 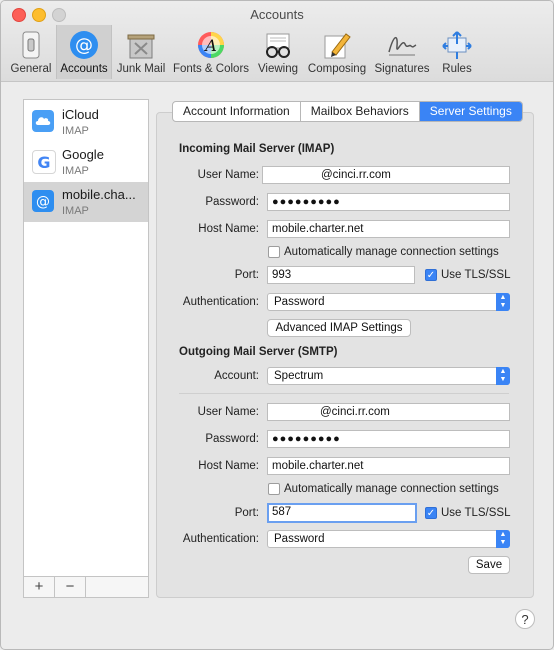 What do you see at coordinates (277, 14) in the screenshot?
I see `window-title: Accounts` at bounding box center [277, 14].